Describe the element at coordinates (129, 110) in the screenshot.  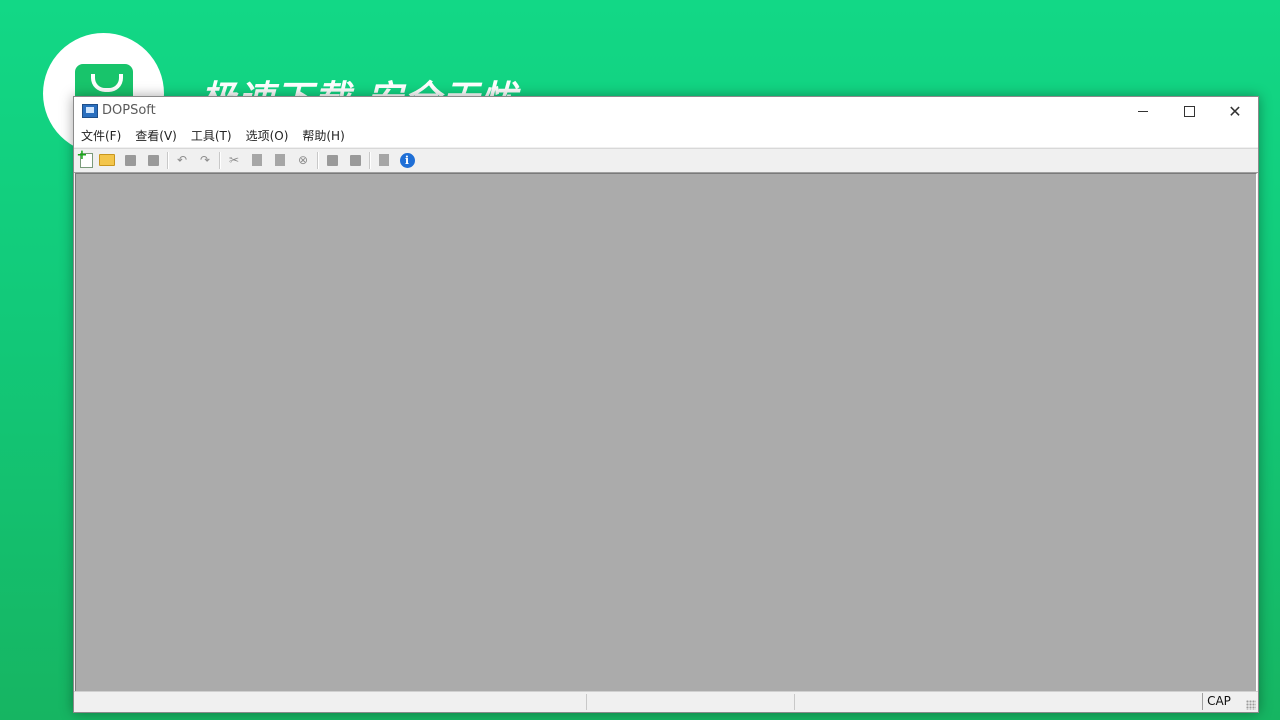
I see `window-title: DOPSoft` at that location.